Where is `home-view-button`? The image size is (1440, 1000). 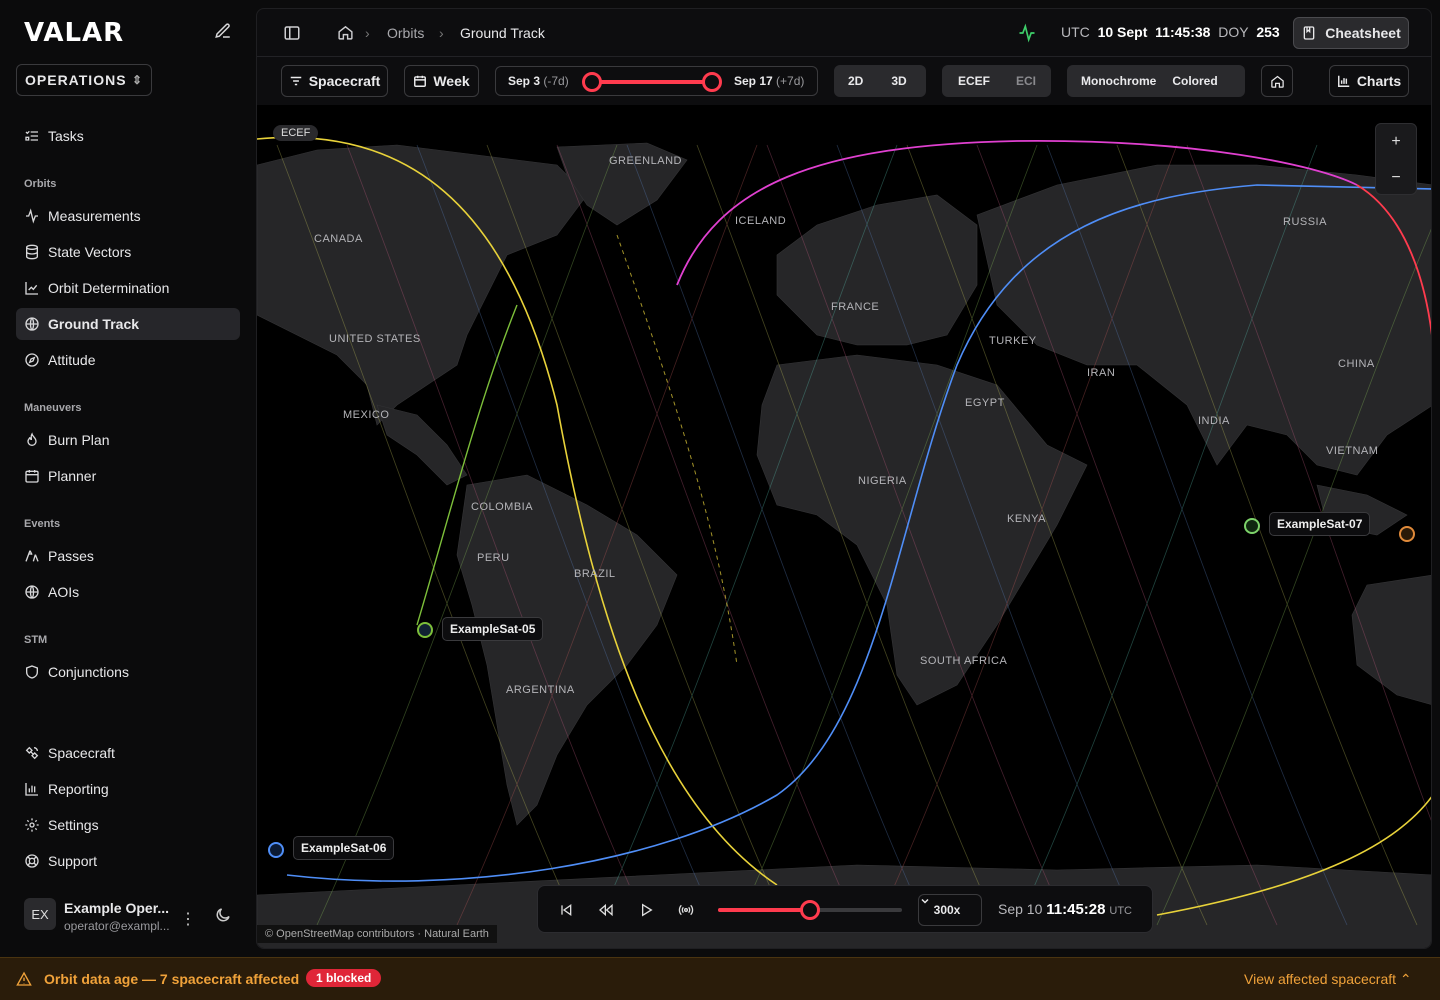
home-view-button is located at coordinates (1277, 81).